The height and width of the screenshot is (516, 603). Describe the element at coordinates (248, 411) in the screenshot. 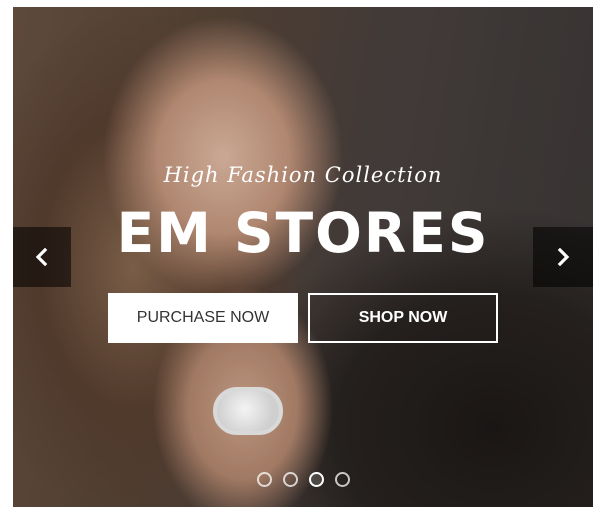

I see `slide-image-watch` at that location.